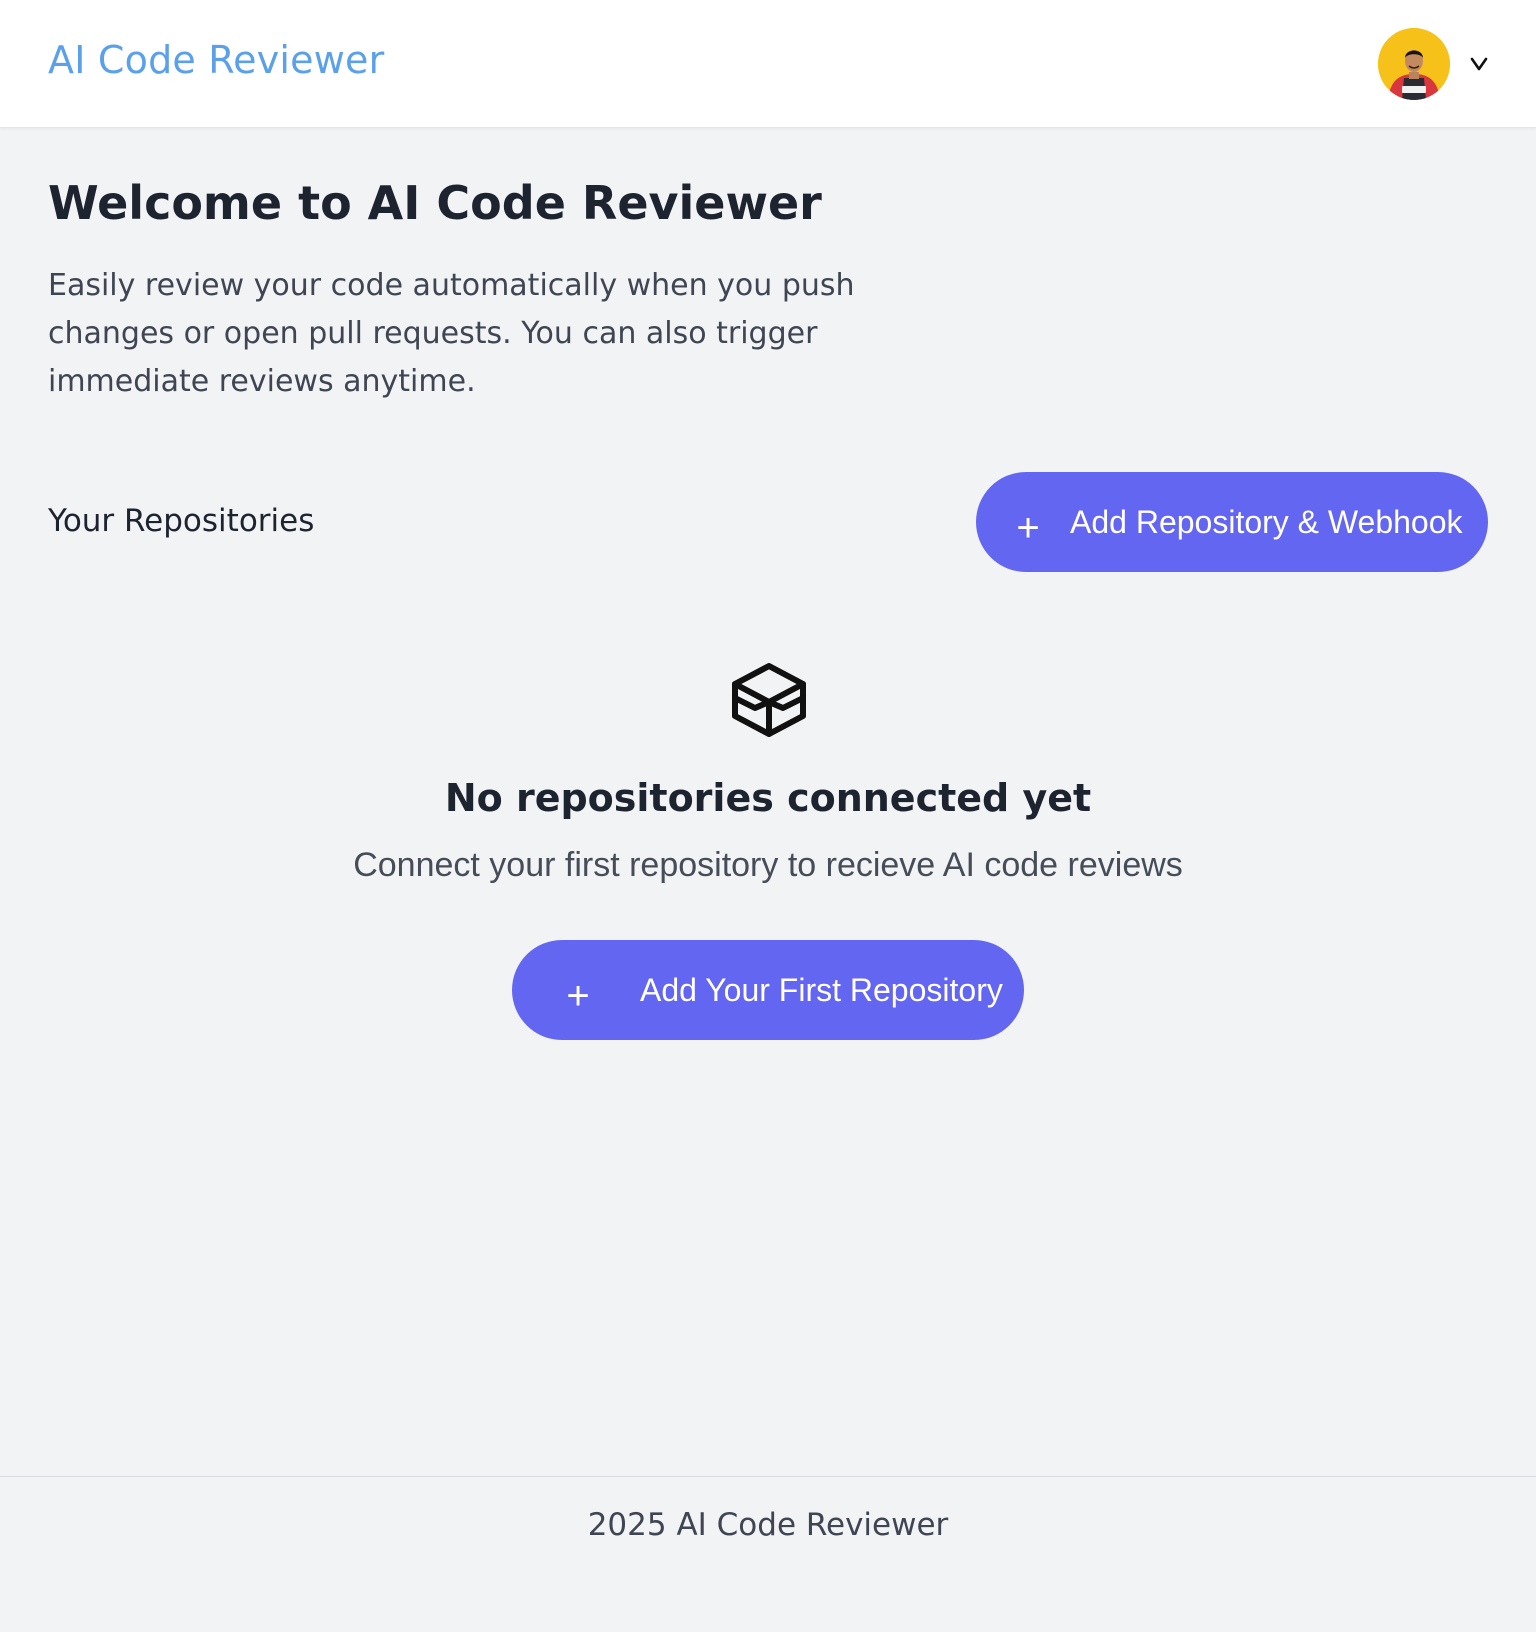 The height and width of the screenshot is (1632, 1536). What do you see at coordinates (216, 60) in the screenshot?
I see `app-brand: AI Code Reviewer` at bounding box center [216, 60].